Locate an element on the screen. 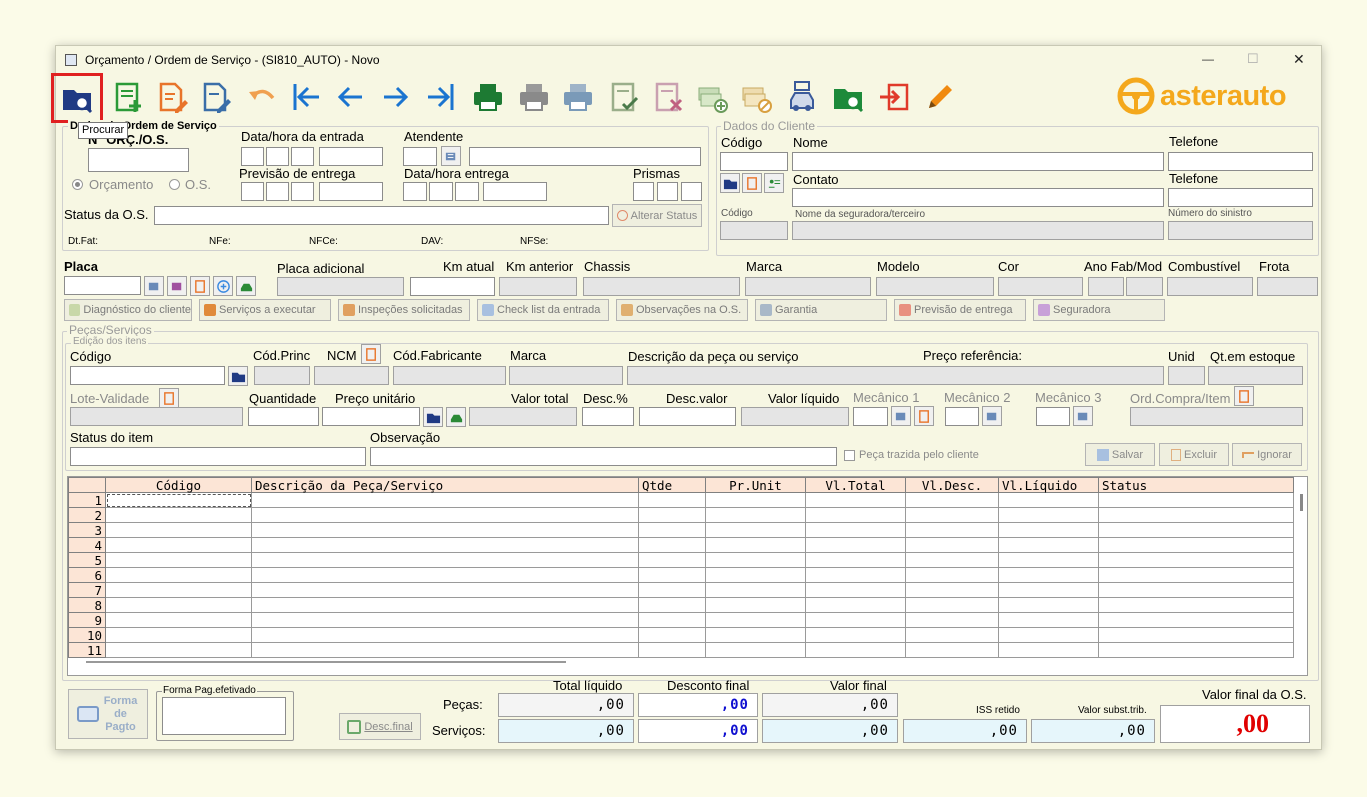  cliente-telefone2-input is located at coordinates (1240, 197).